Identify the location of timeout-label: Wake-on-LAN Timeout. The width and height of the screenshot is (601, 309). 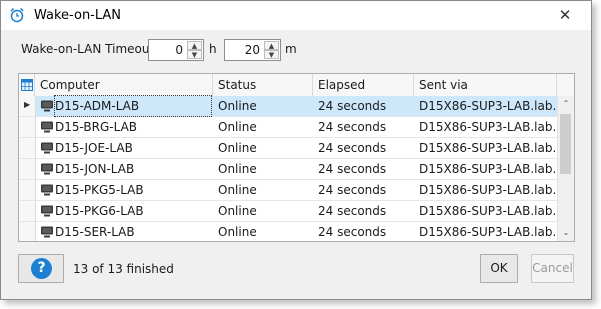
(88, 49).